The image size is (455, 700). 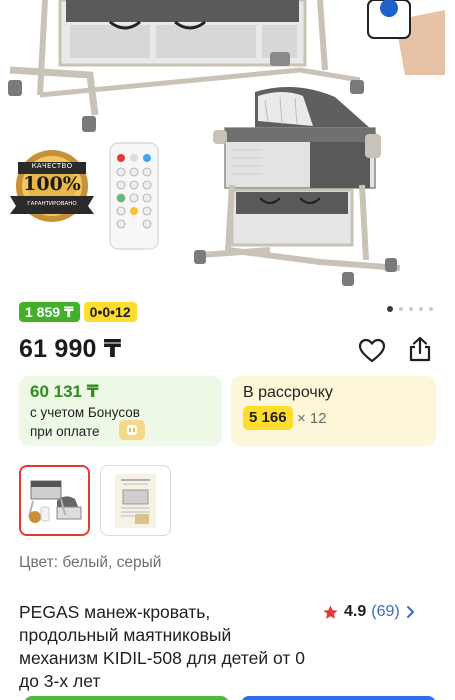 What do you see at coordinates (385, 612) in the screenshot?
I see `review-count-link: (69)` at bounding box center [385, 612].